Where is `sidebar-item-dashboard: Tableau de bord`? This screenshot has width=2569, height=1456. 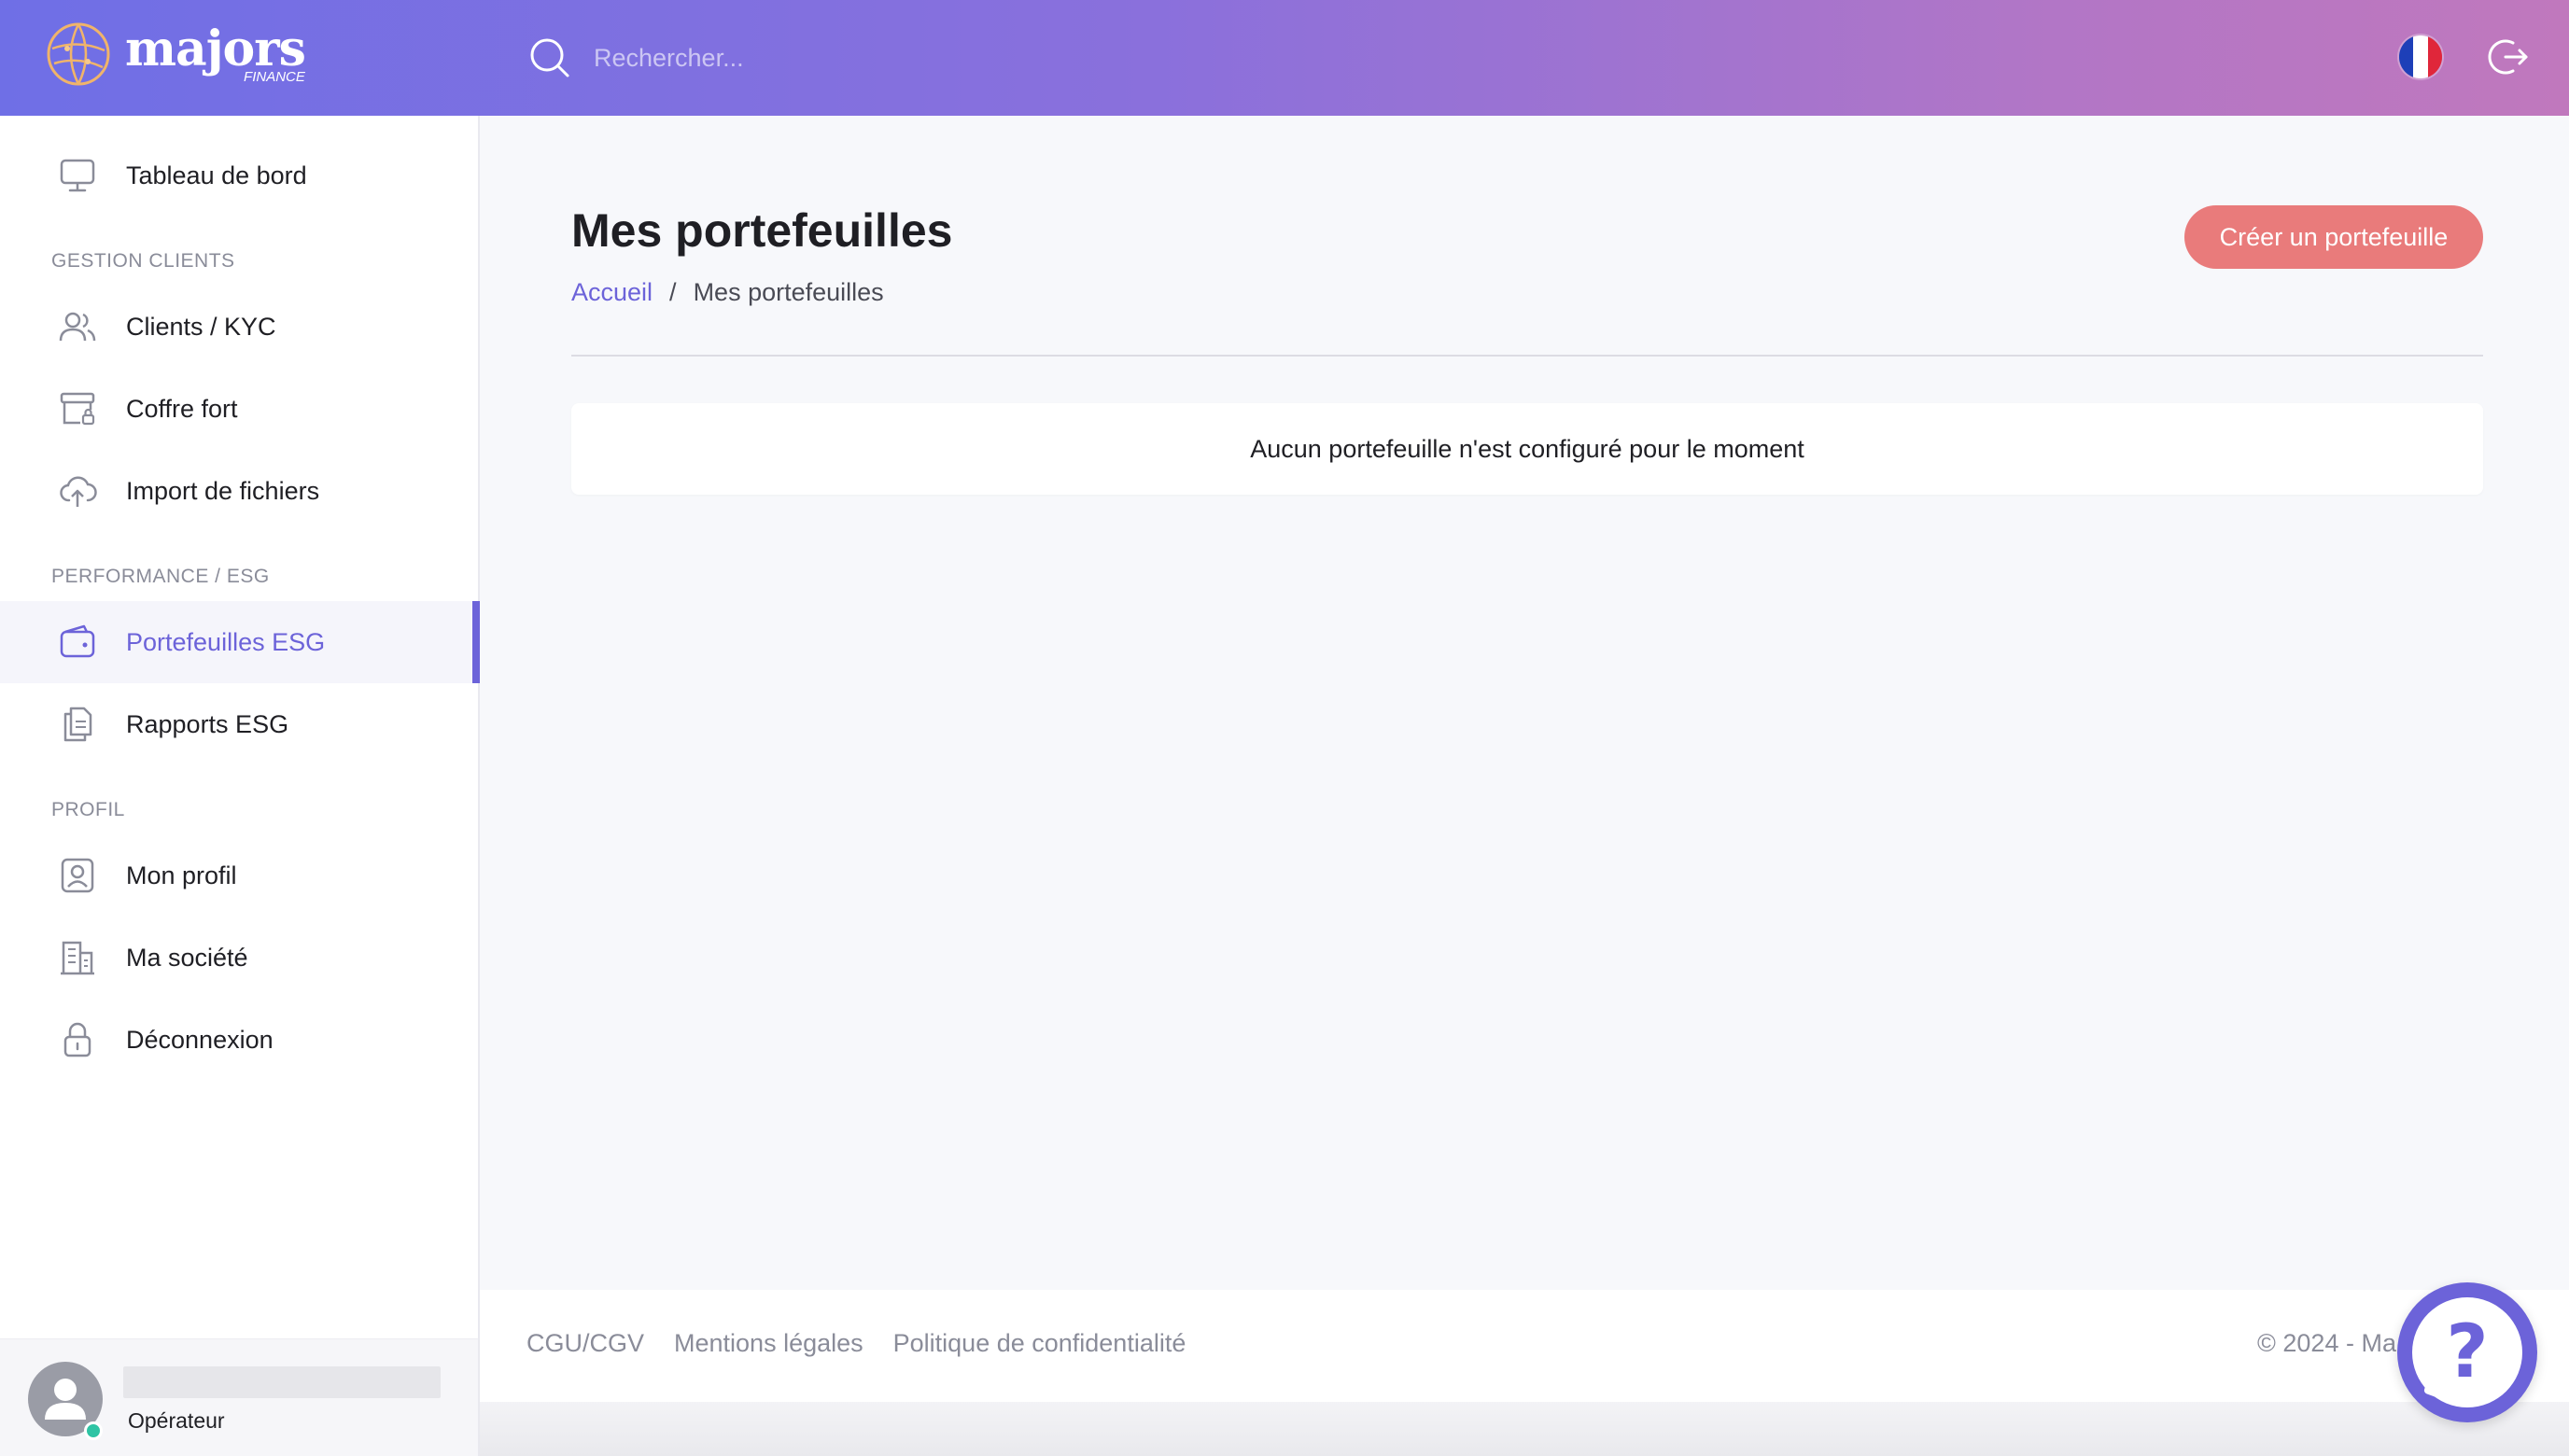
sidebar-item-dashboard: Tableau de bord is located at coordinates (239, 175).